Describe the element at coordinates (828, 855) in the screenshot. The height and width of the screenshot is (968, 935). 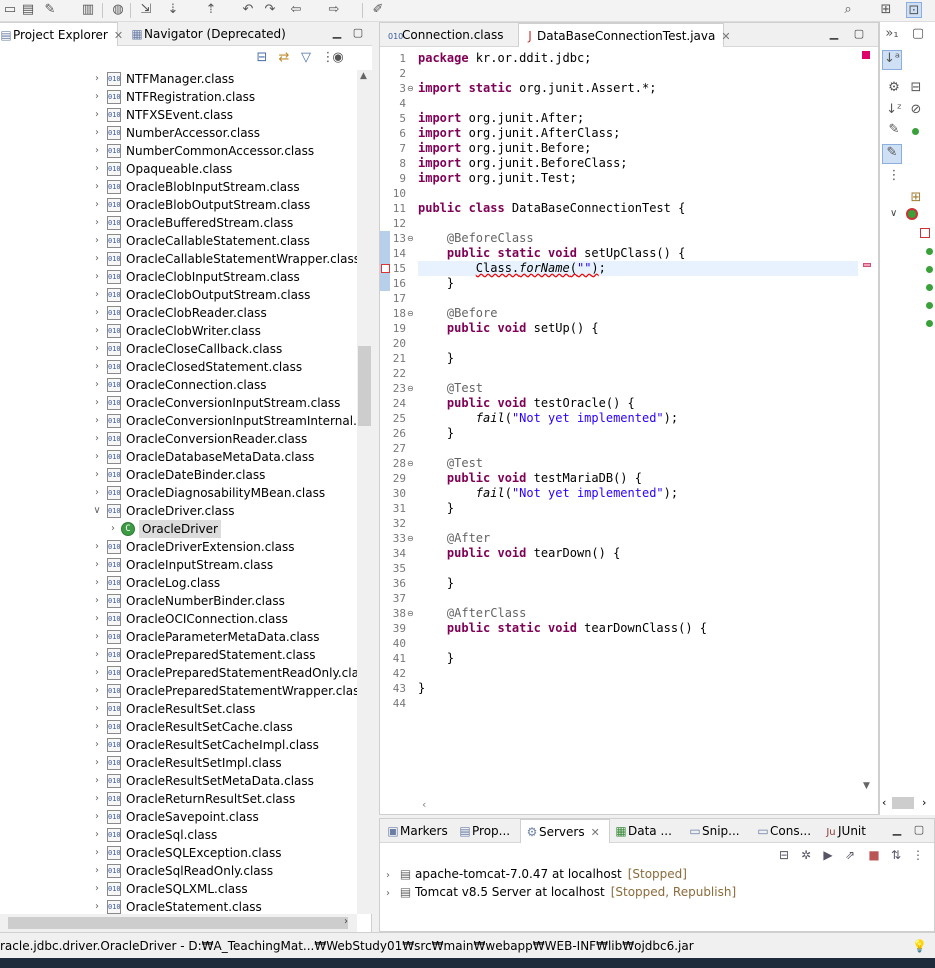
I see `start-server-icon: ▶` at that location.